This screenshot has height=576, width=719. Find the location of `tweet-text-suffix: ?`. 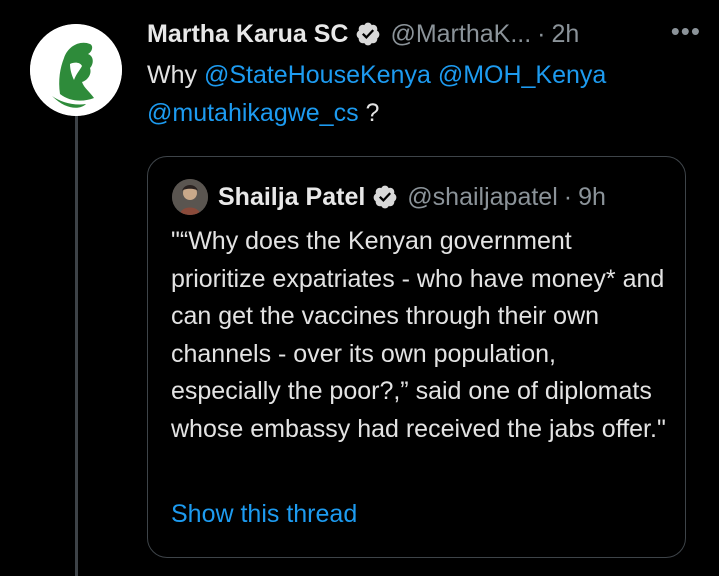

tweet-text-suffix: ? is located at coordinates (369, 113).